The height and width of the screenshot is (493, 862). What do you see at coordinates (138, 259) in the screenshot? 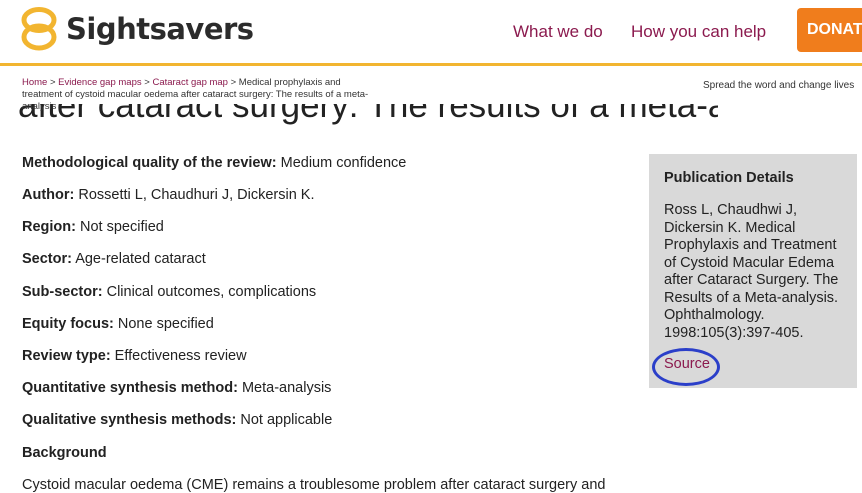
I see `detail-value: Age-related cataract` at bounding box center [138, 259].